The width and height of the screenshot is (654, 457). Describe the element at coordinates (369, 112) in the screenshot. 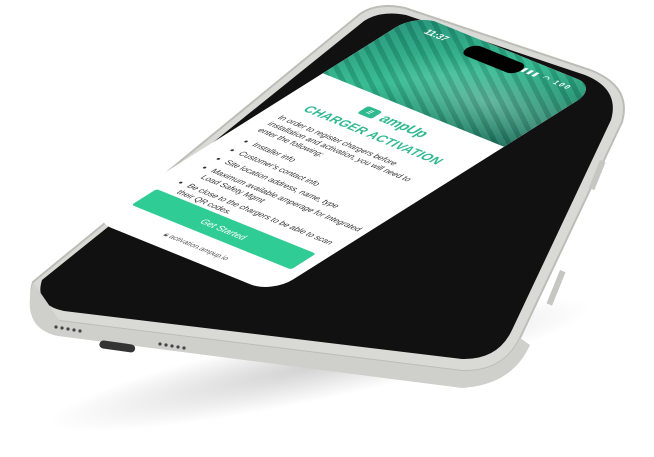

I see `logo-mark-icon: //` at that location.